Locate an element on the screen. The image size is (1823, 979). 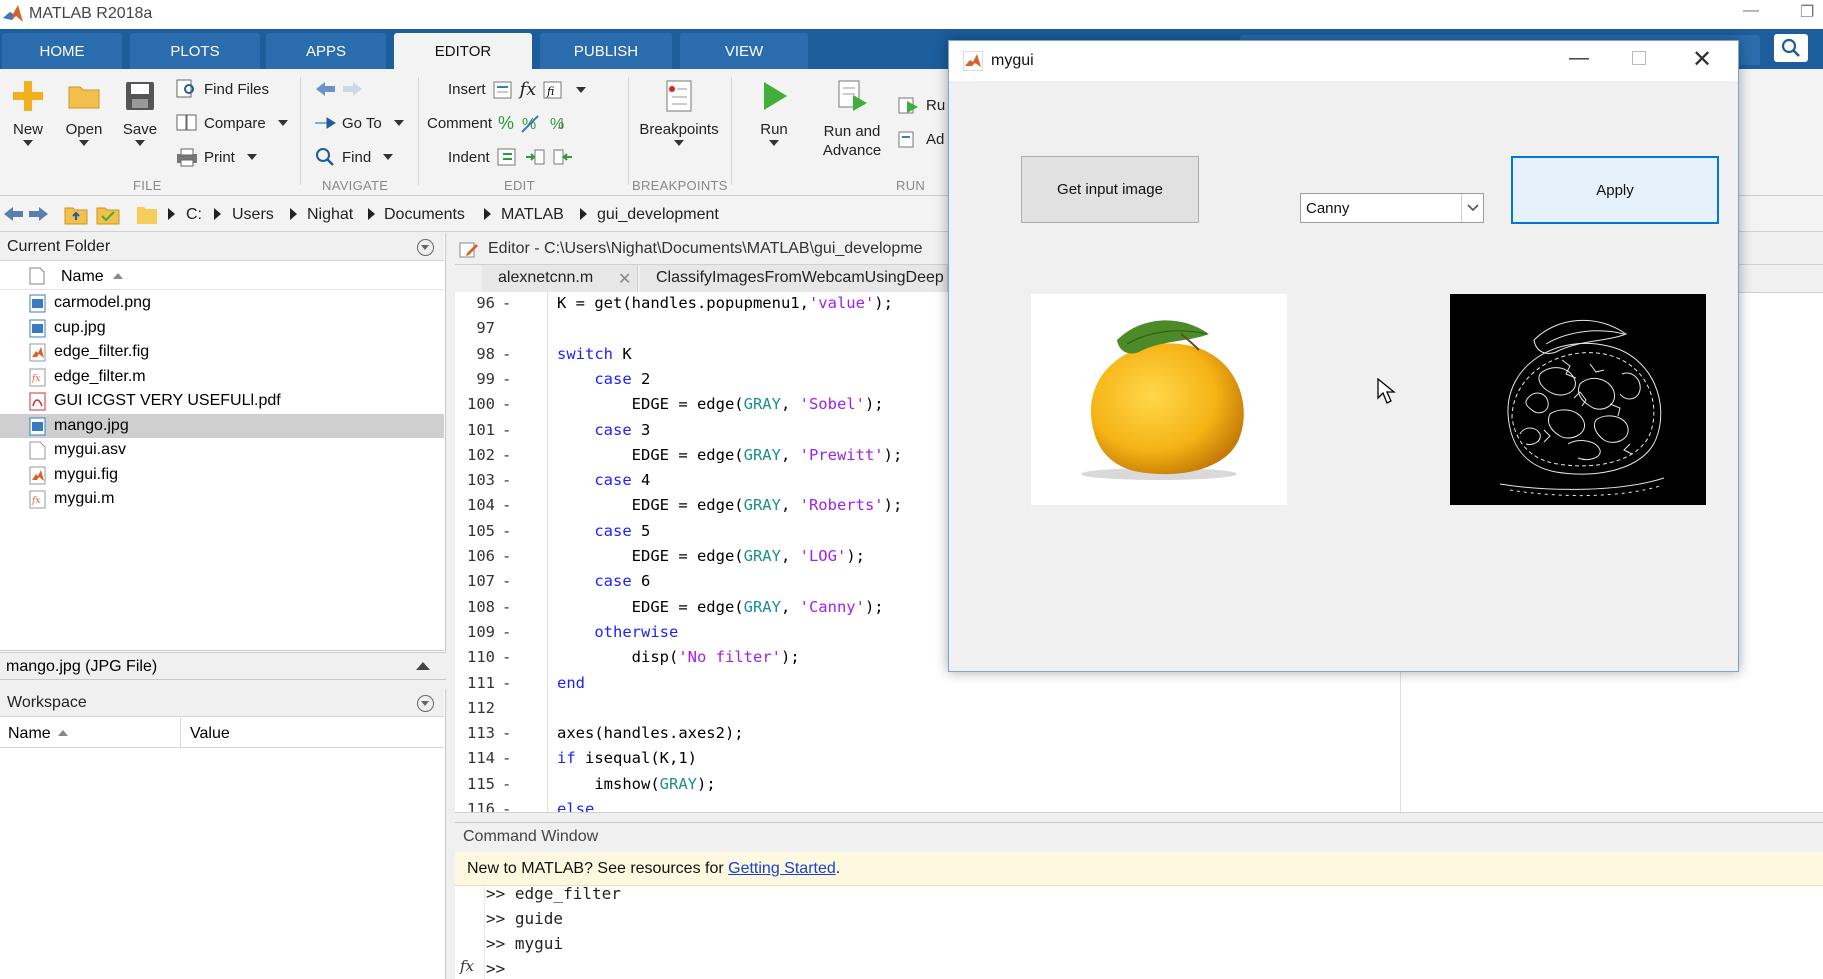
workspace-column-header: Name Value is located at coordinates (222, 733).